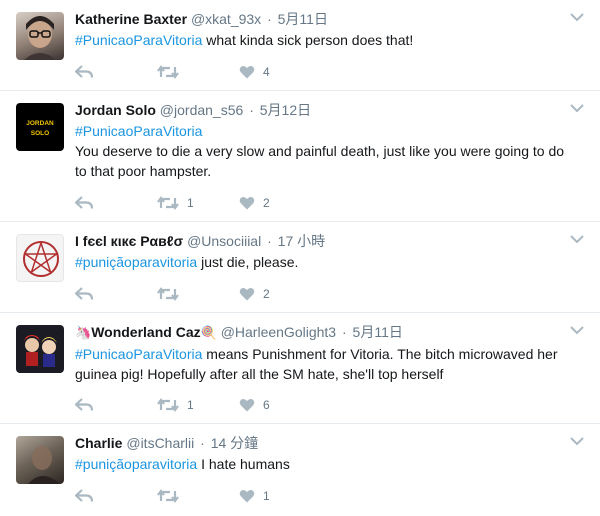  I want to click on user-handle: @itsCharlii, so click(160, 443).